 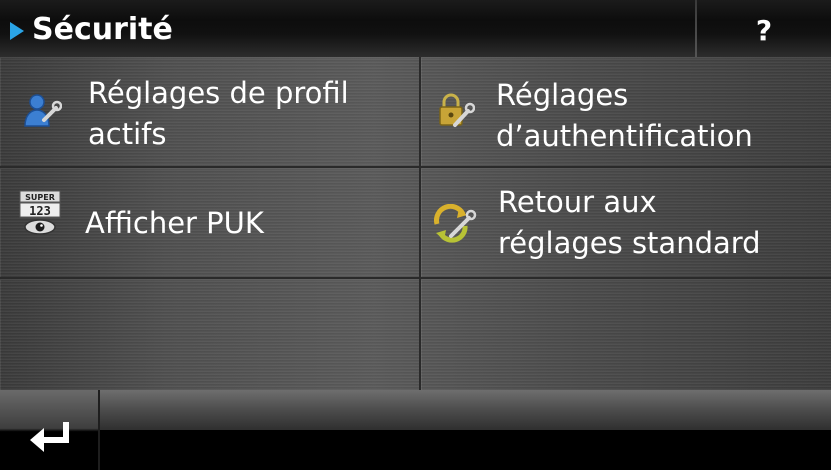 I want to click on reset-defaults-label-line2: réglages standard, so click(x=629, y=243).